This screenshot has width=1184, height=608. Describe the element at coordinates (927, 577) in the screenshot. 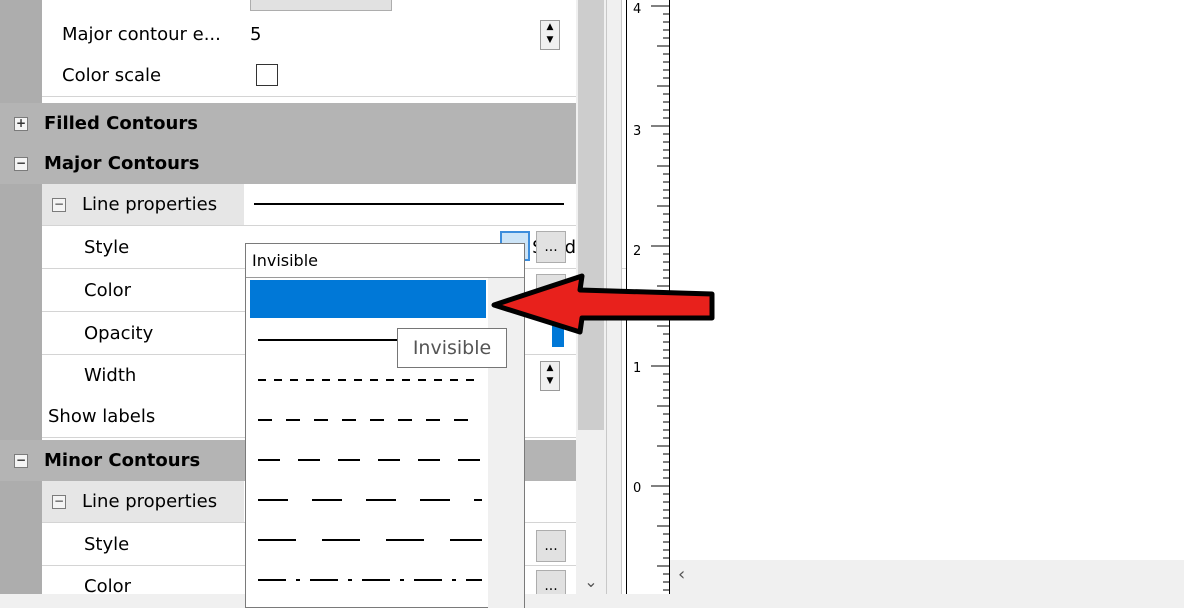

I see `canvas-horizontal-scrollbar: ‹` at that location.